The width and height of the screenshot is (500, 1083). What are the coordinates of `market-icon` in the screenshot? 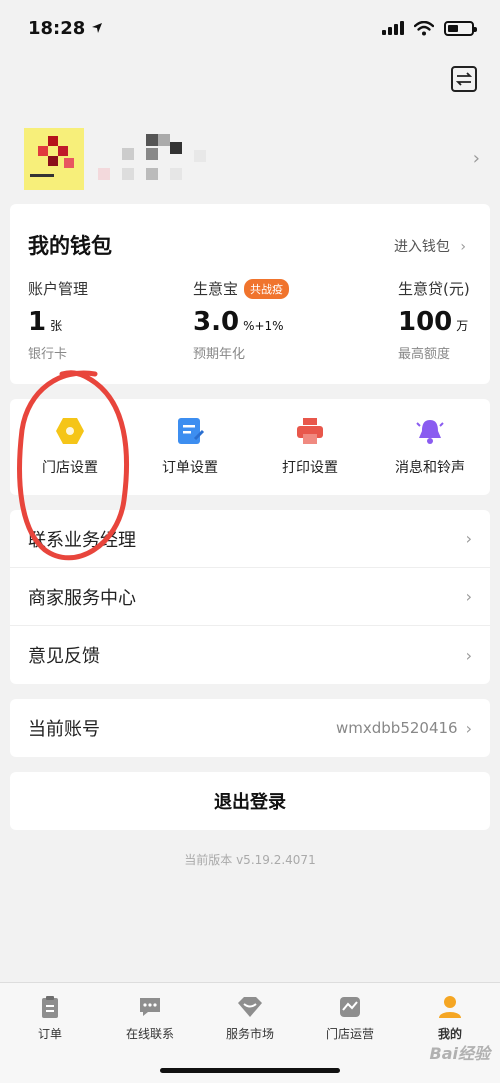 It's located at (250, 1007).